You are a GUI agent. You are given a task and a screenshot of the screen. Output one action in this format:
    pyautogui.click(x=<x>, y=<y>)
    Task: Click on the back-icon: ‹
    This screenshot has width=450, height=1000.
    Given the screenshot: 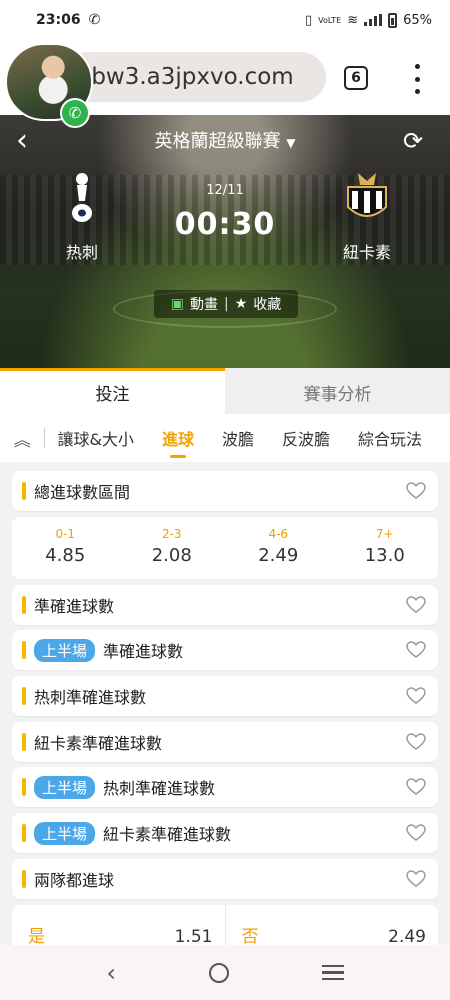 What is the action you would take?
    pyautogui.click(x=111, y=973)
    